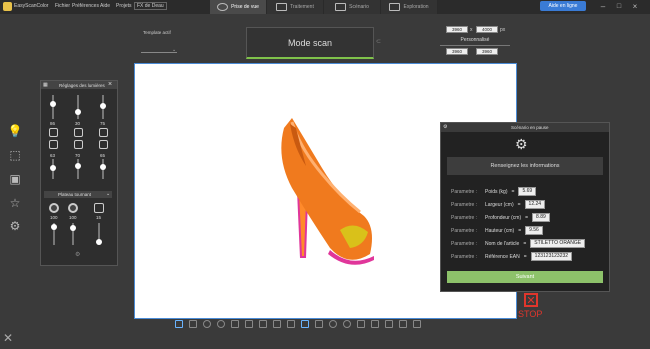 The height and width of the screenshot is (349, 650). What do you see at coordinates (535, 204) in the screenshot?
I see `param-value-input: 12.24` at bounding box center [535, 204].